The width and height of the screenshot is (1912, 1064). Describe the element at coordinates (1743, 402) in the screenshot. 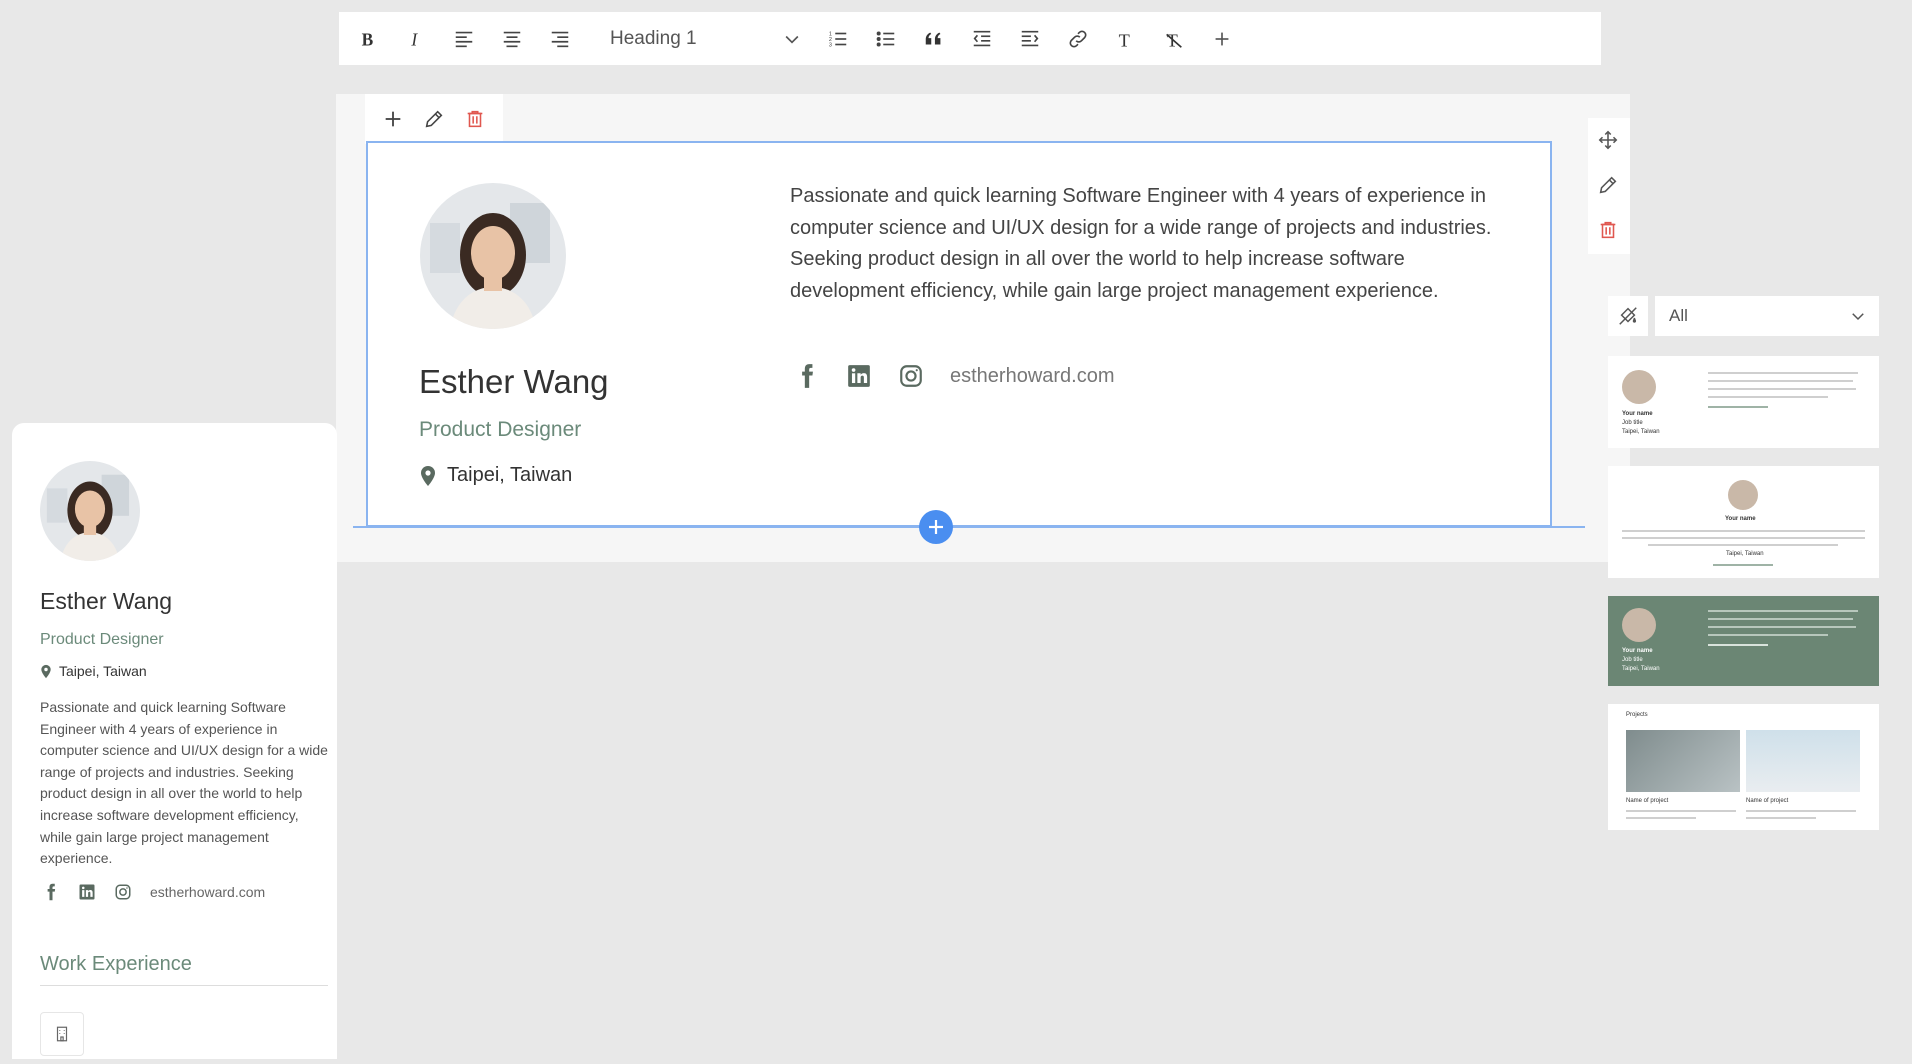

I see `template-thumbnail: Your name Job title Taipei, Taiwan` at that location.